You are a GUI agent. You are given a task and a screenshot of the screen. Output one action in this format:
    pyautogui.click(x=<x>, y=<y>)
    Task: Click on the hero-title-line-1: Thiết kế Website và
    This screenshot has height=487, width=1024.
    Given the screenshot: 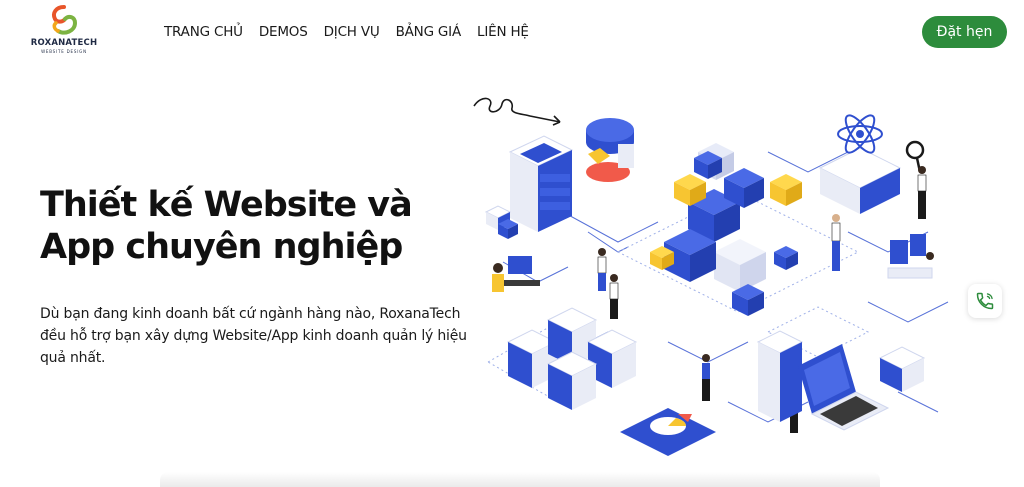 What is the action you would take?
    pyautogui.click(x=226, y=205)
    